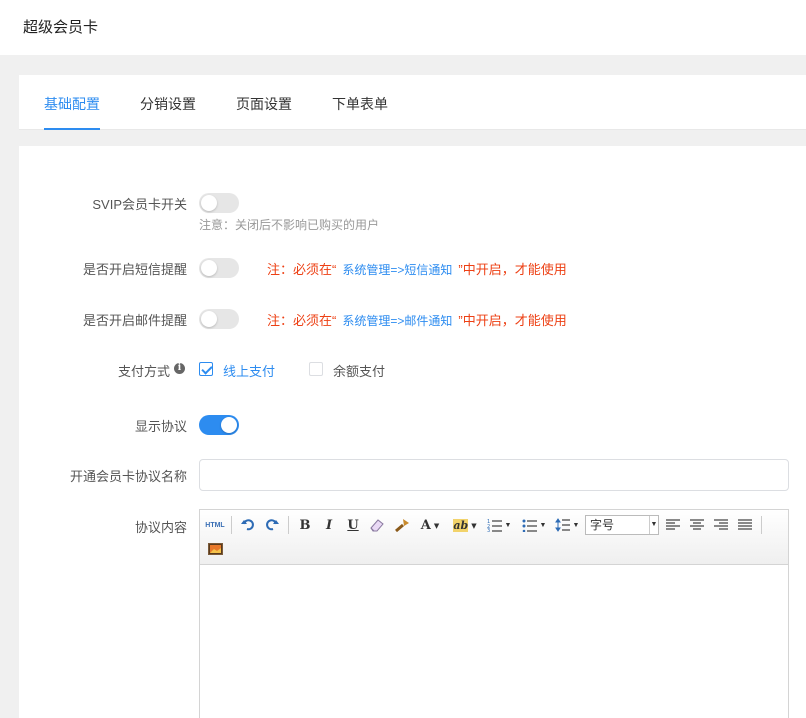 Image resolution: width=806 pixels, height=718 pixels. What do you see at coordinates (139, 204) in the screenshot?
I see `svip-switch-label: SVIP会员卡开关` at bounding box center [139, 204].